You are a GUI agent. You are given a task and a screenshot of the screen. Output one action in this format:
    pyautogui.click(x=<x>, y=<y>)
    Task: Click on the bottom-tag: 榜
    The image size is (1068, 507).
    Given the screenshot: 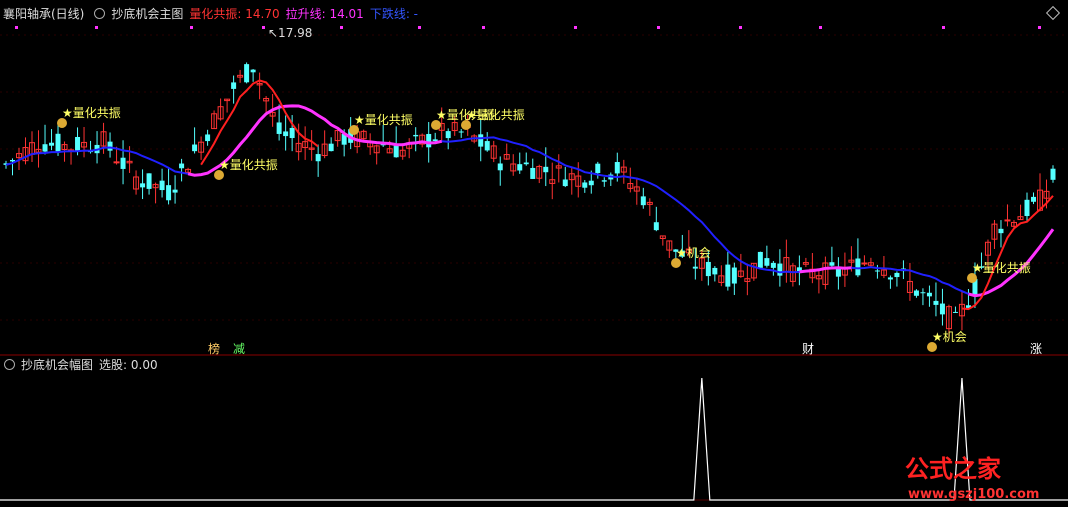 What is the action you would take?
    pyautogui.click(x=214, y=348)
    